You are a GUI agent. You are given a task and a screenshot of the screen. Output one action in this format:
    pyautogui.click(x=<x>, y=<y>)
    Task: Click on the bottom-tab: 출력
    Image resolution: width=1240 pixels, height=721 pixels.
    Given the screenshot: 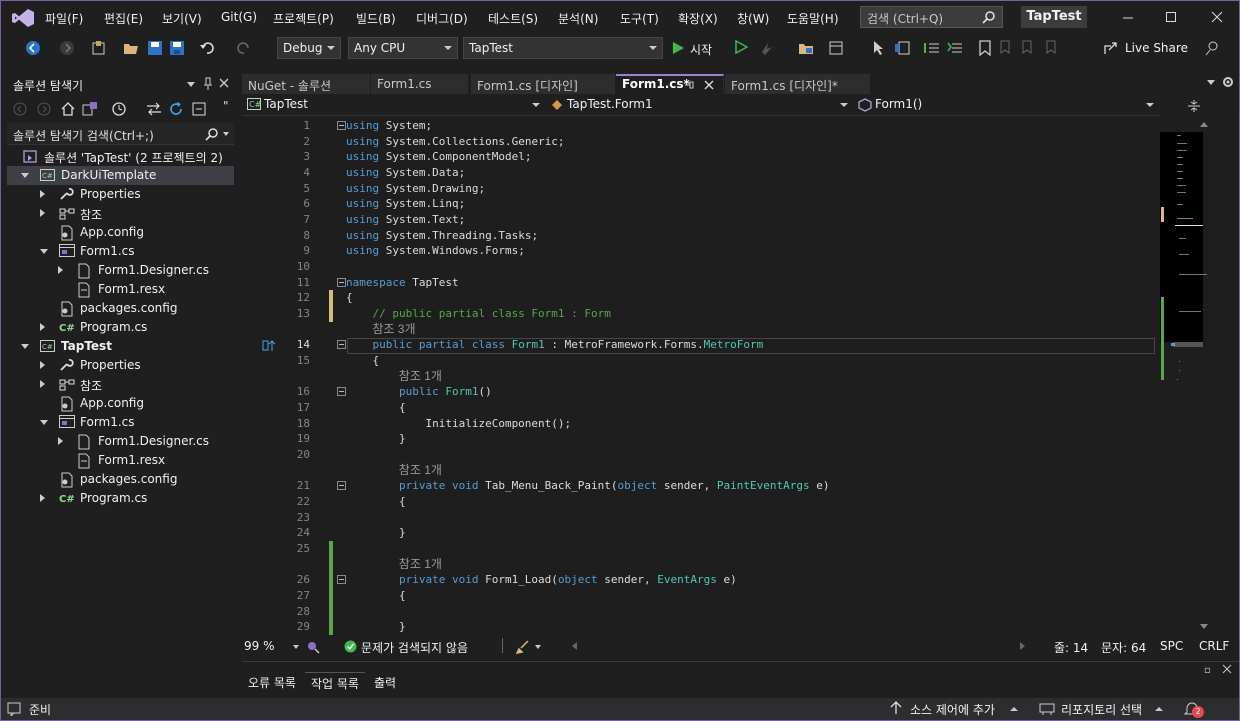 What is the action you would take?
    pyautogui.click(x=385, y=682)
    